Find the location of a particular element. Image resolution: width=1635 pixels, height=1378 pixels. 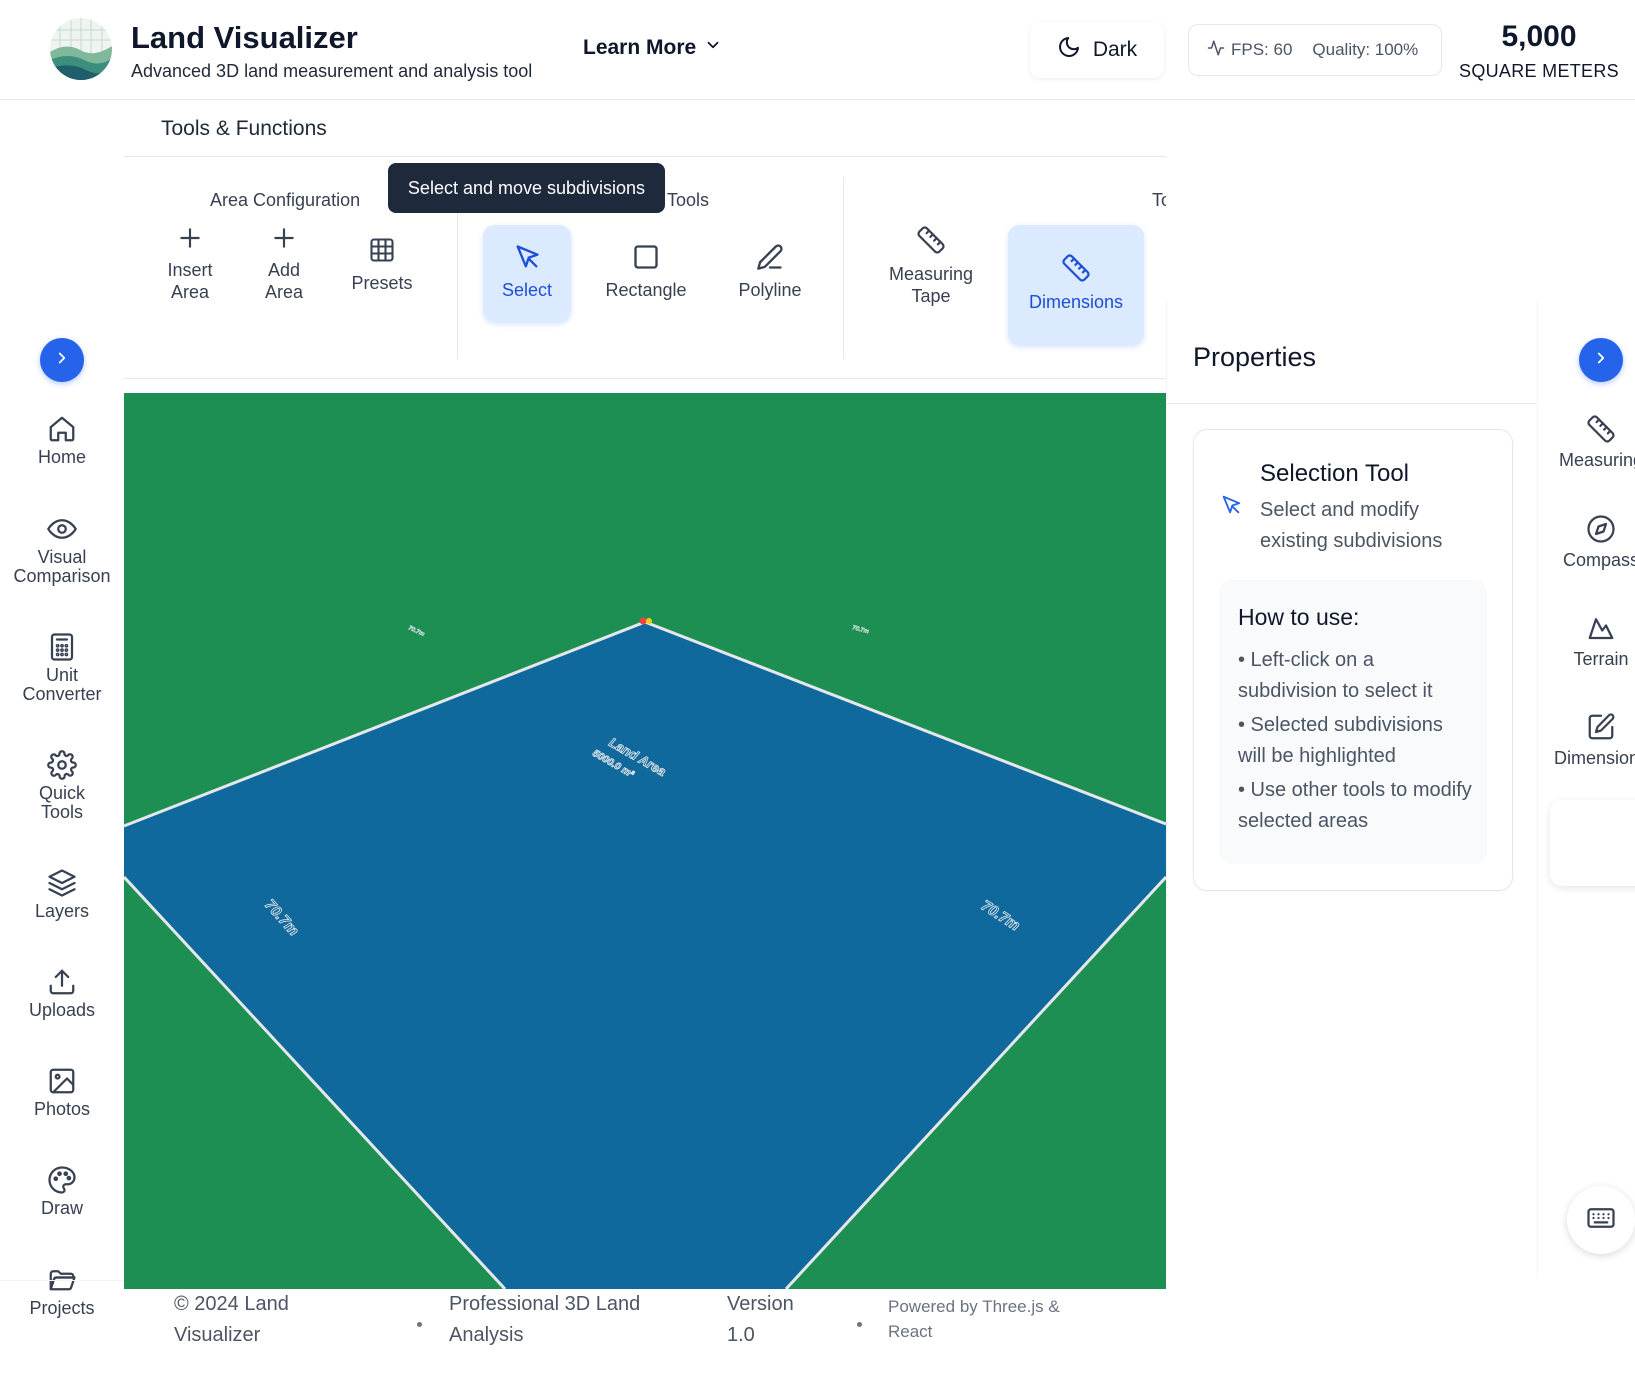

select-tool-button: Select is located at coordinates (527, 273).